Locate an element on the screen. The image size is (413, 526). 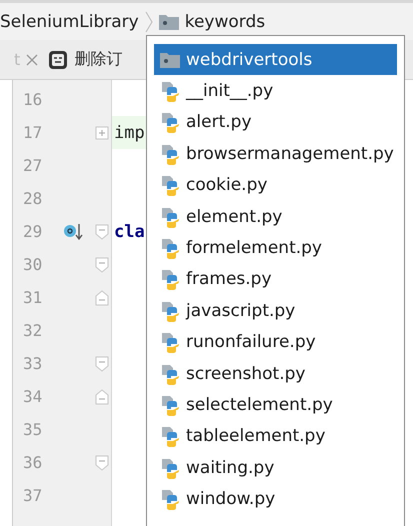
popup-item: cookie.py is located at coordinates (275, 185).